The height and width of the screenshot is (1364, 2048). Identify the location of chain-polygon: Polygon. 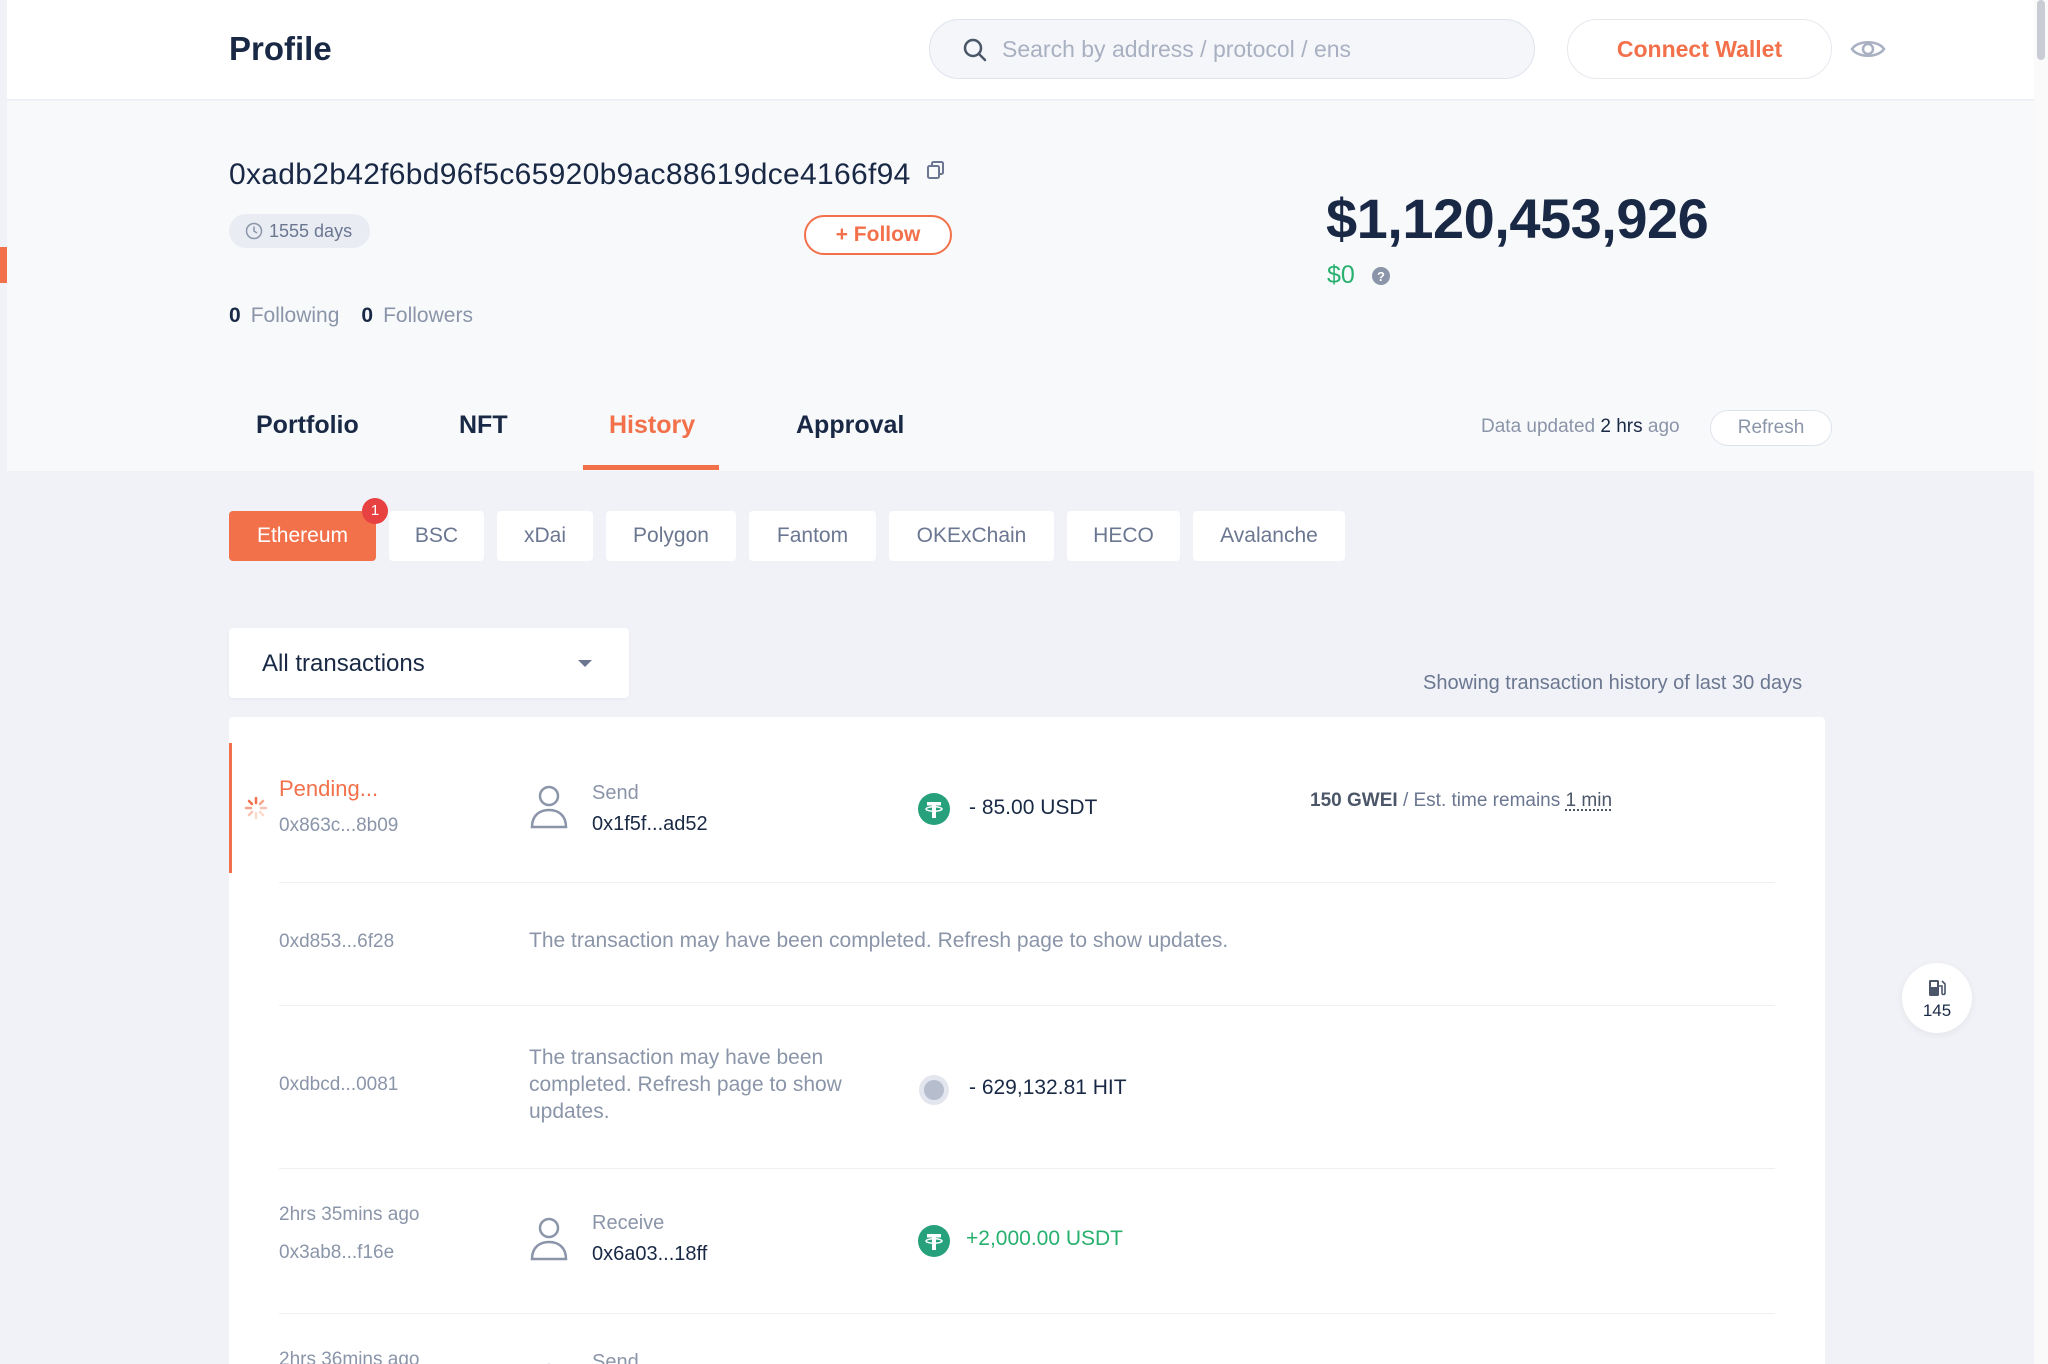
(671, 536).